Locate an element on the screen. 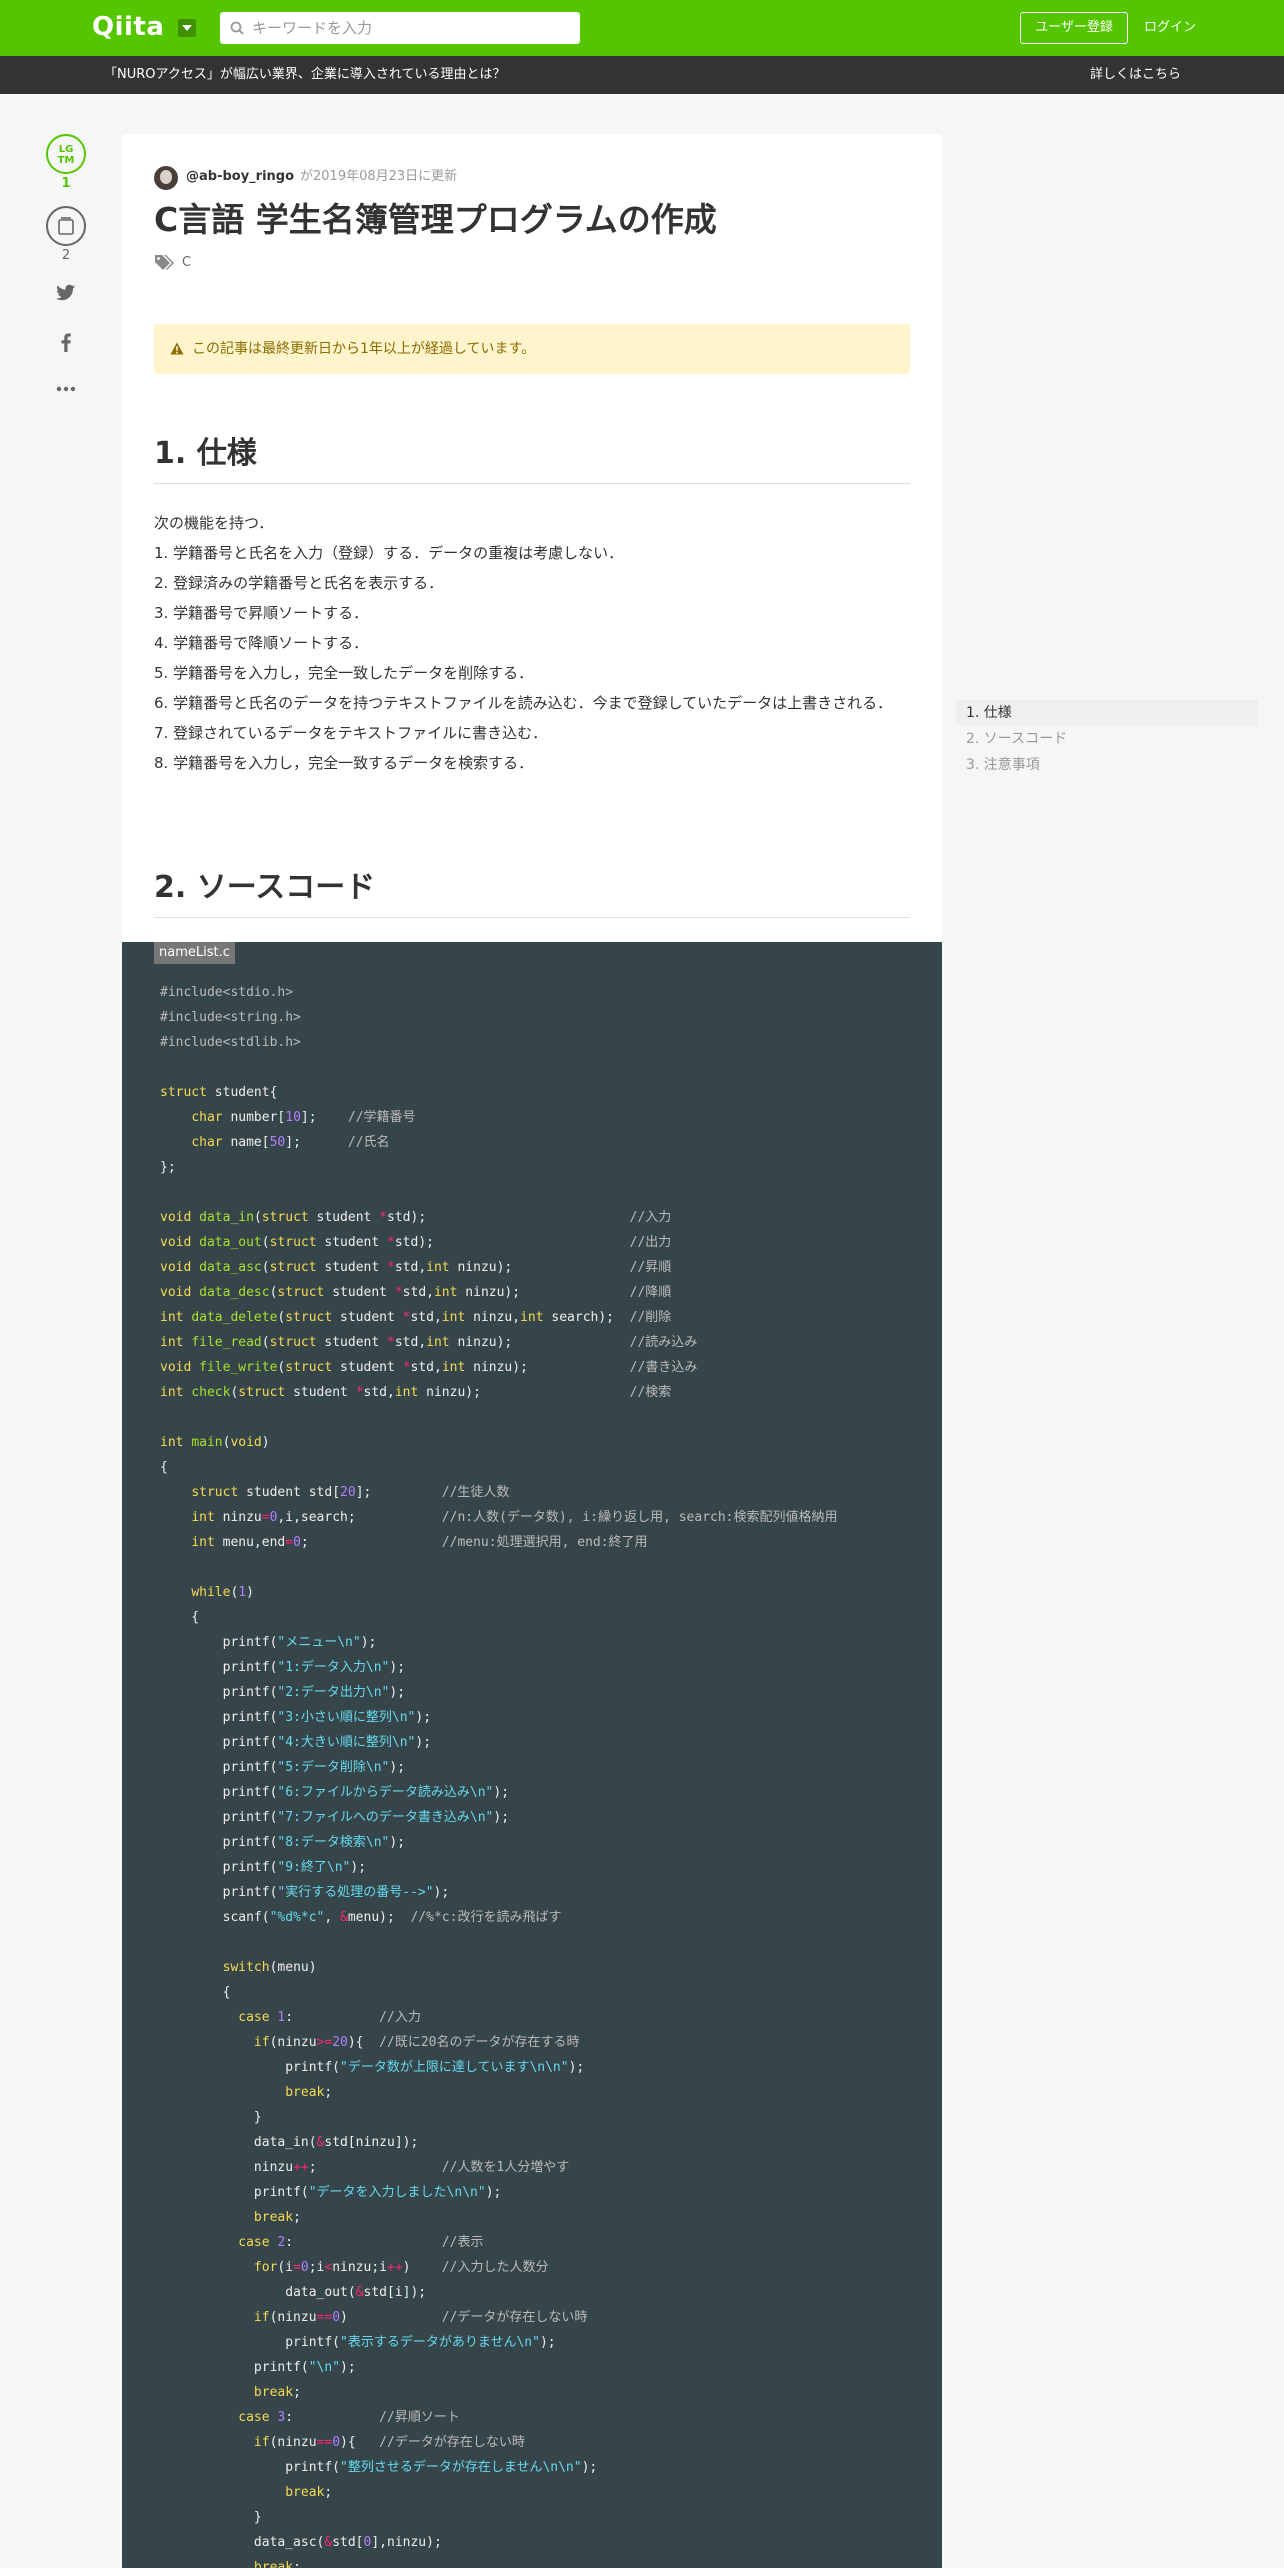  spec-line: 8. 学籍番号を入力し，完全一致するデータを検索する． is located at coordinates (344, 763).